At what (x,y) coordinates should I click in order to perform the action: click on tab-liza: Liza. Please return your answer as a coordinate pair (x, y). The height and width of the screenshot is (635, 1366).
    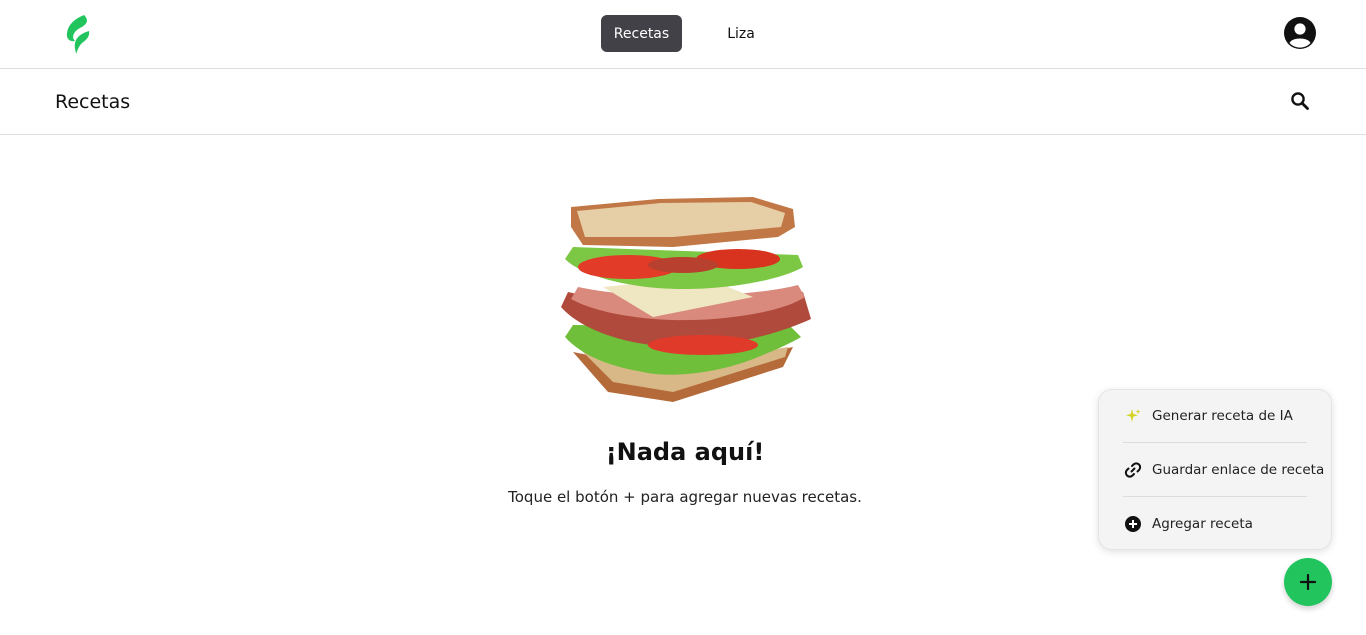
    Looking at the image, I should click on (741, 33).